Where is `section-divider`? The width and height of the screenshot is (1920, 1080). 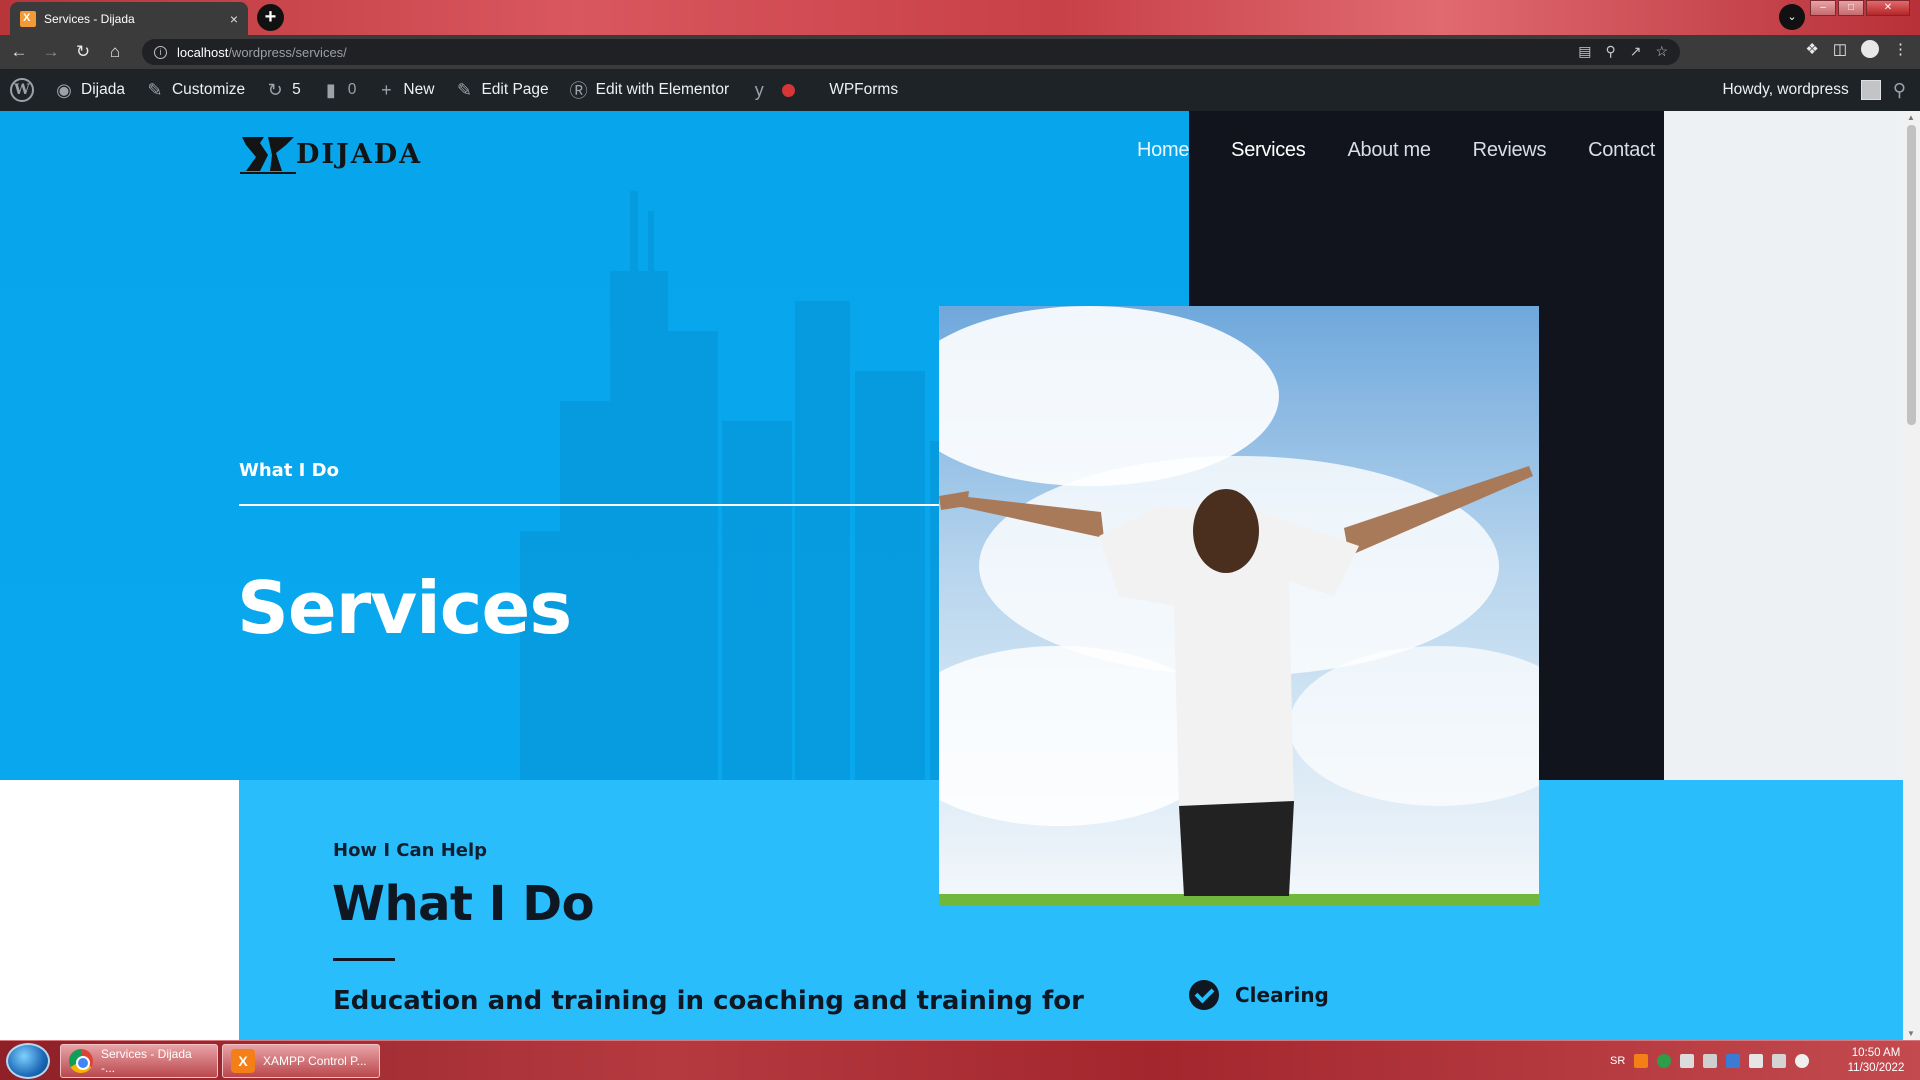
section-divider is located at coordinates (364, 959).